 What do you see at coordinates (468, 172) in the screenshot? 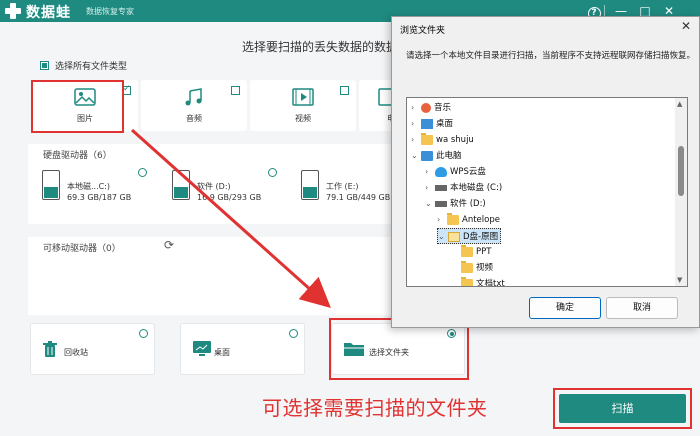
I see `tree-item-label: WPS云盘` at bounding box center [468, 172].